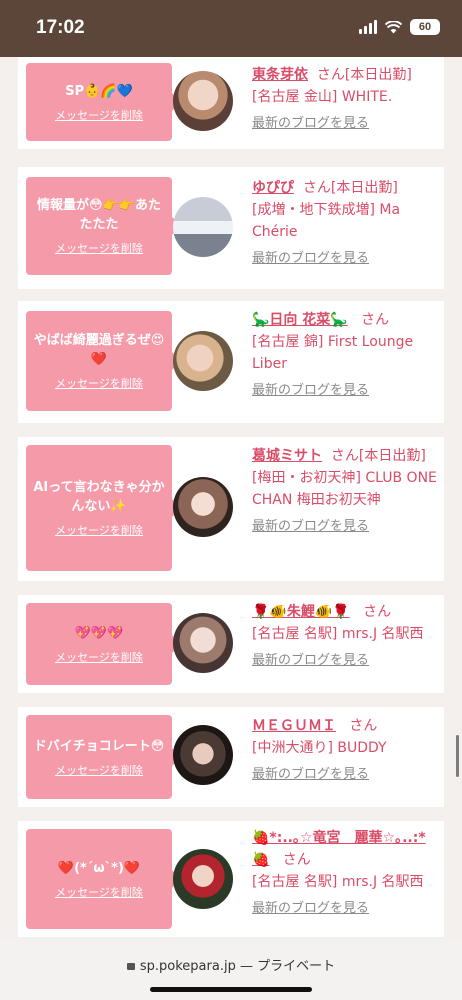 The image size is (462, 1000). I want to click on shop-name: [中洲大通り] BUDDY, so click(319, 748).